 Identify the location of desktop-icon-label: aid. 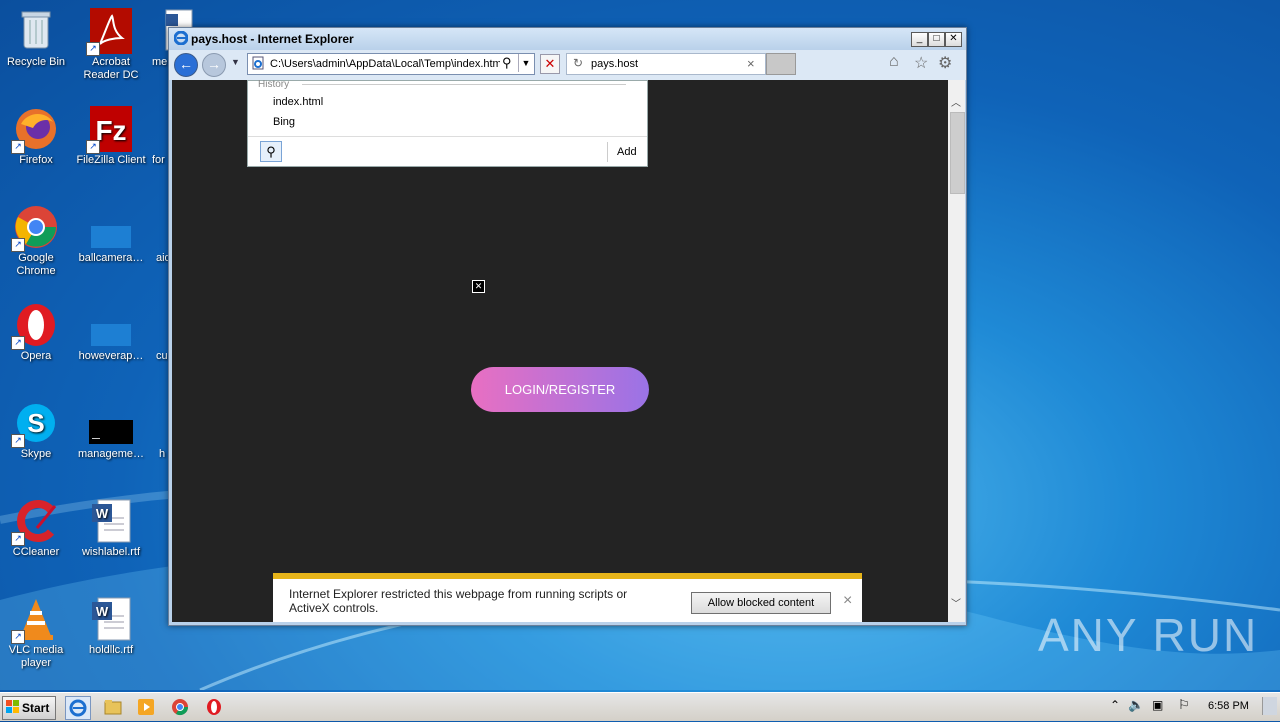
(163, 258).